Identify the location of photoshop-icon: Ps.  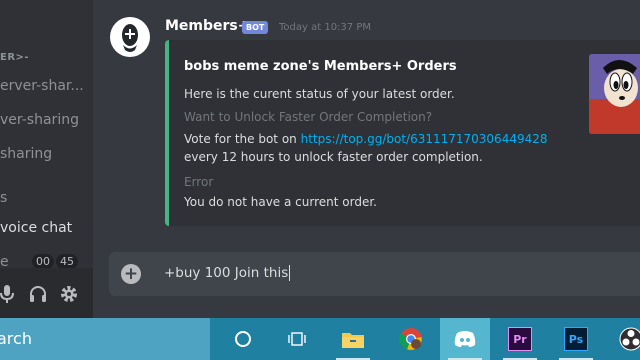
(576, 339).